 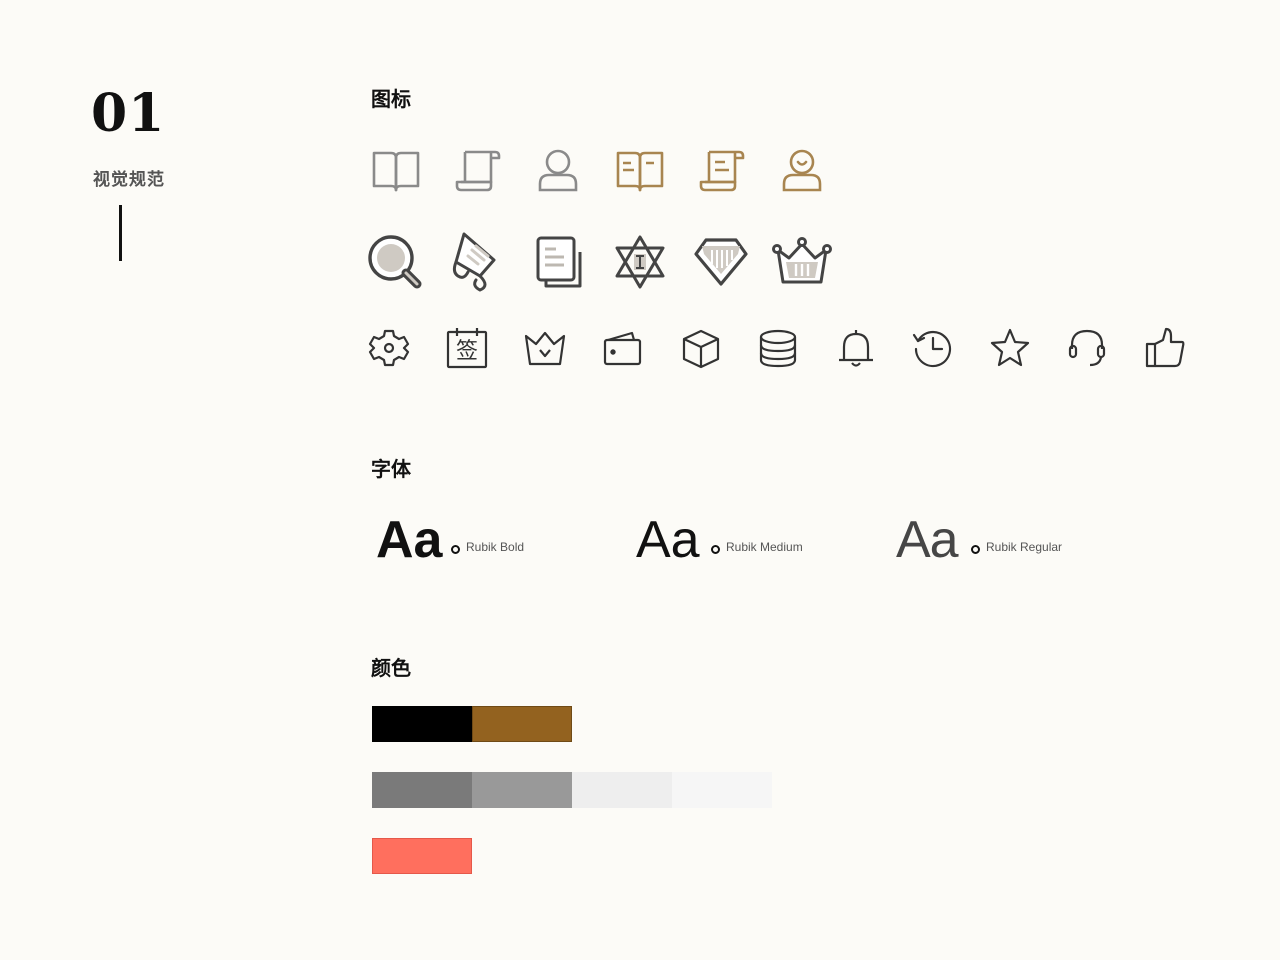 I want to click on crown-line-icon, so click(x=545, y=349).